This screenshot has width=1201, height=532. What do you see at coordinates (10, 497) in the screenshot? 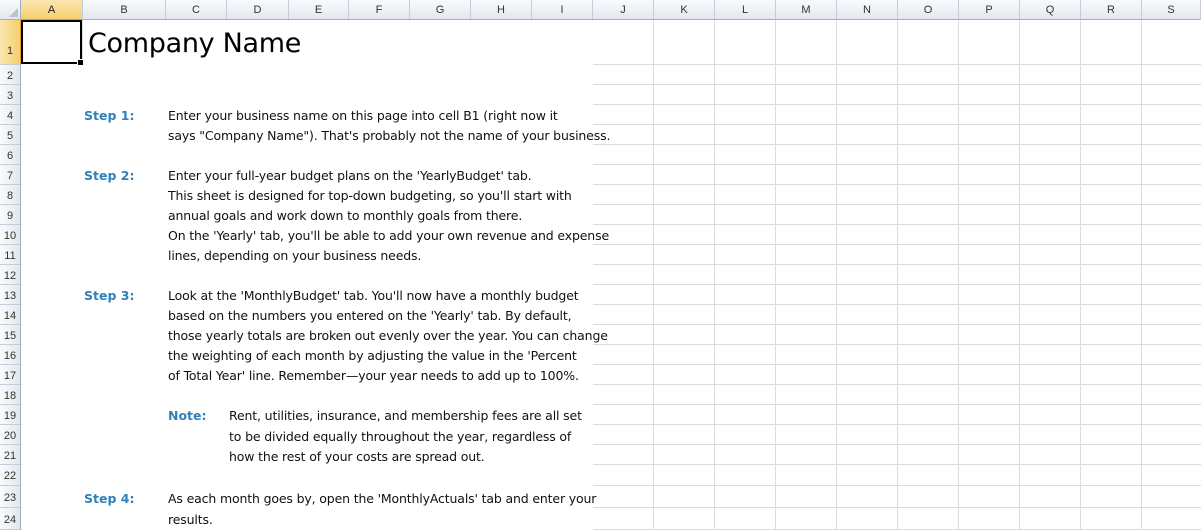
I see `row-header-23: 23` at bounding box center [10, 497].